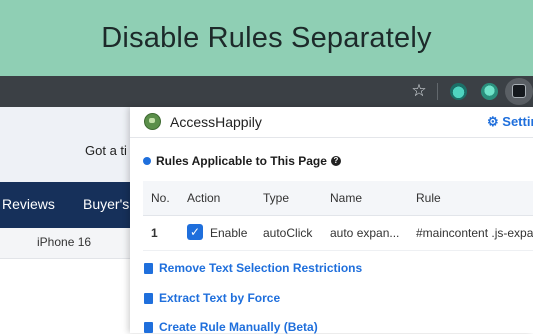  What do you see at coordinates (229, 233) in the screenshot?
I see `enable-label: Enable` at bounding box center [229, 233].